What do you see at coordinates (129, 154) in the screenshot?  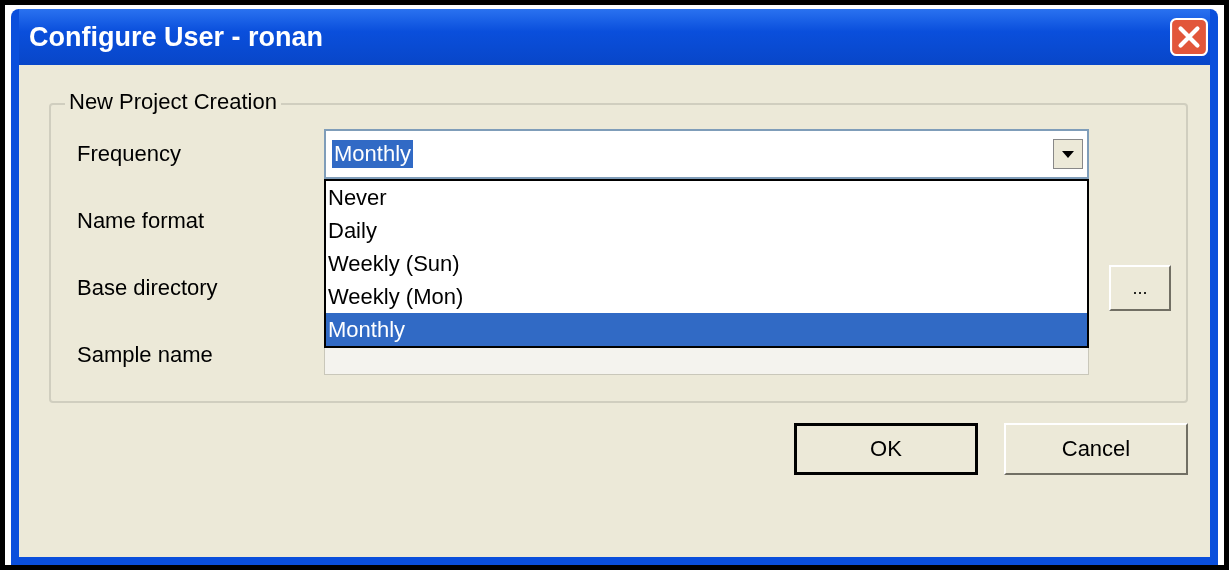 I see `field-label: Frequency` at bounding box center [129, 154].